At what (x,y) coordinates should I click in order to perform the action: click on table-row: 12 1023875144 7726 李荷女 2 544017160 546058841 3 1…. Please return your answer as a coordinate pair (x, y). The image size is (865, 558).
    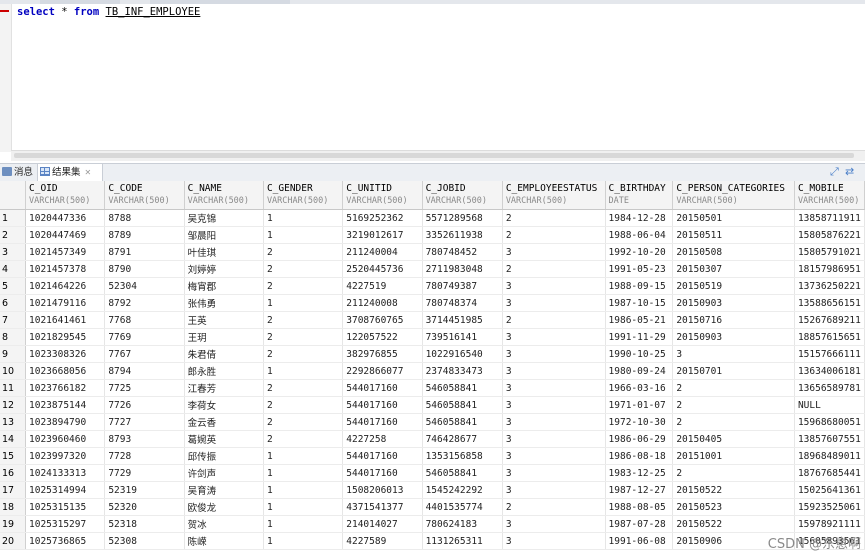
    Looking at the image, I should click on (432, 405).